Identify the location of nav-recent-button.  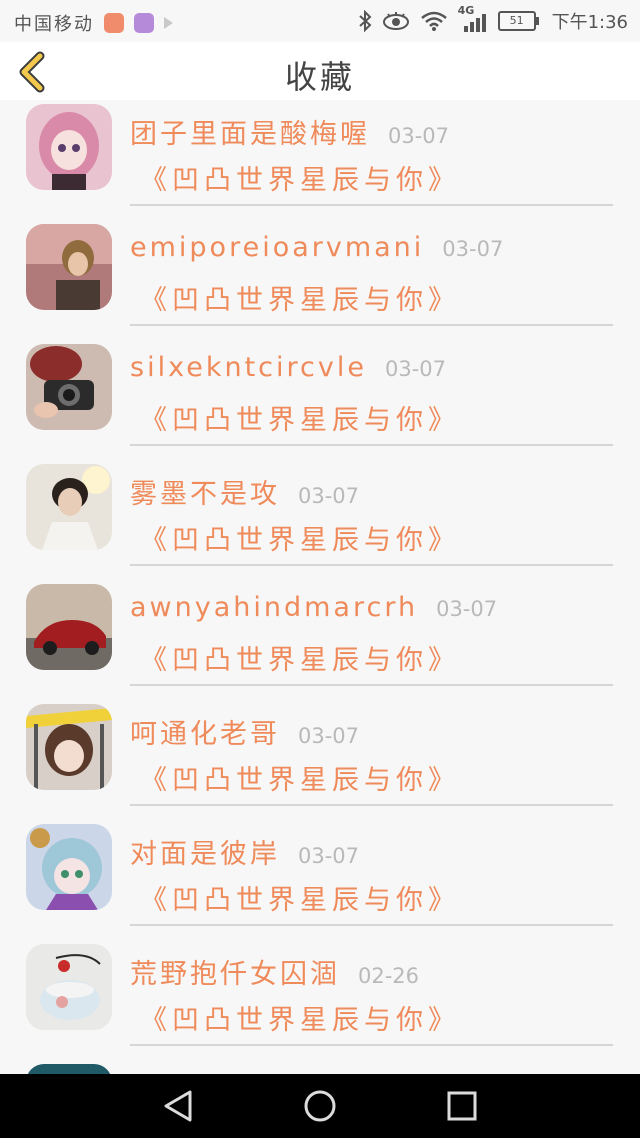
(462, 1106).